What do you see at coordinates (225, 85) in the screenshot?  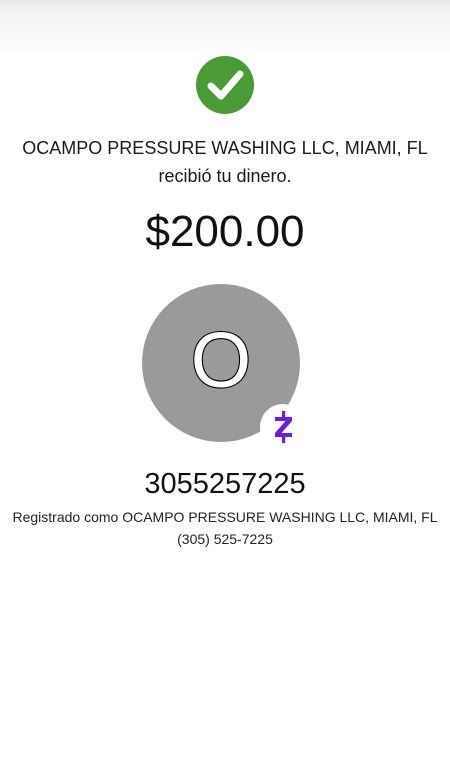 I see `check-circle-icon` at bounding box center [225, 85].